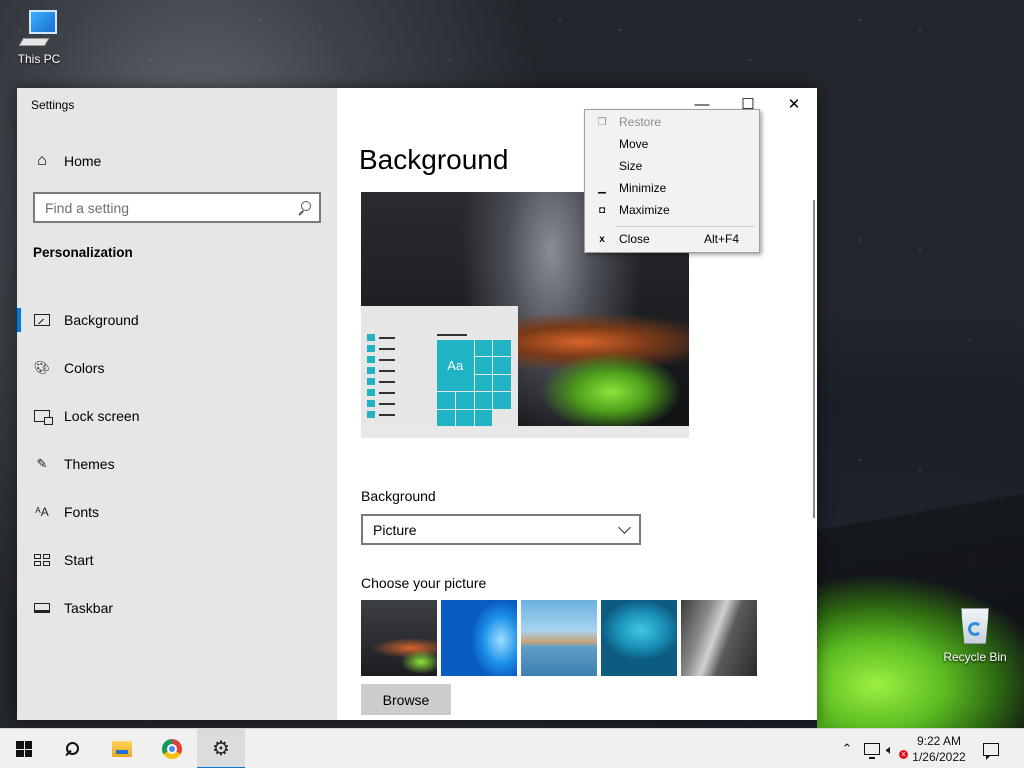  I want to click on image-icon, so click(42, 320).